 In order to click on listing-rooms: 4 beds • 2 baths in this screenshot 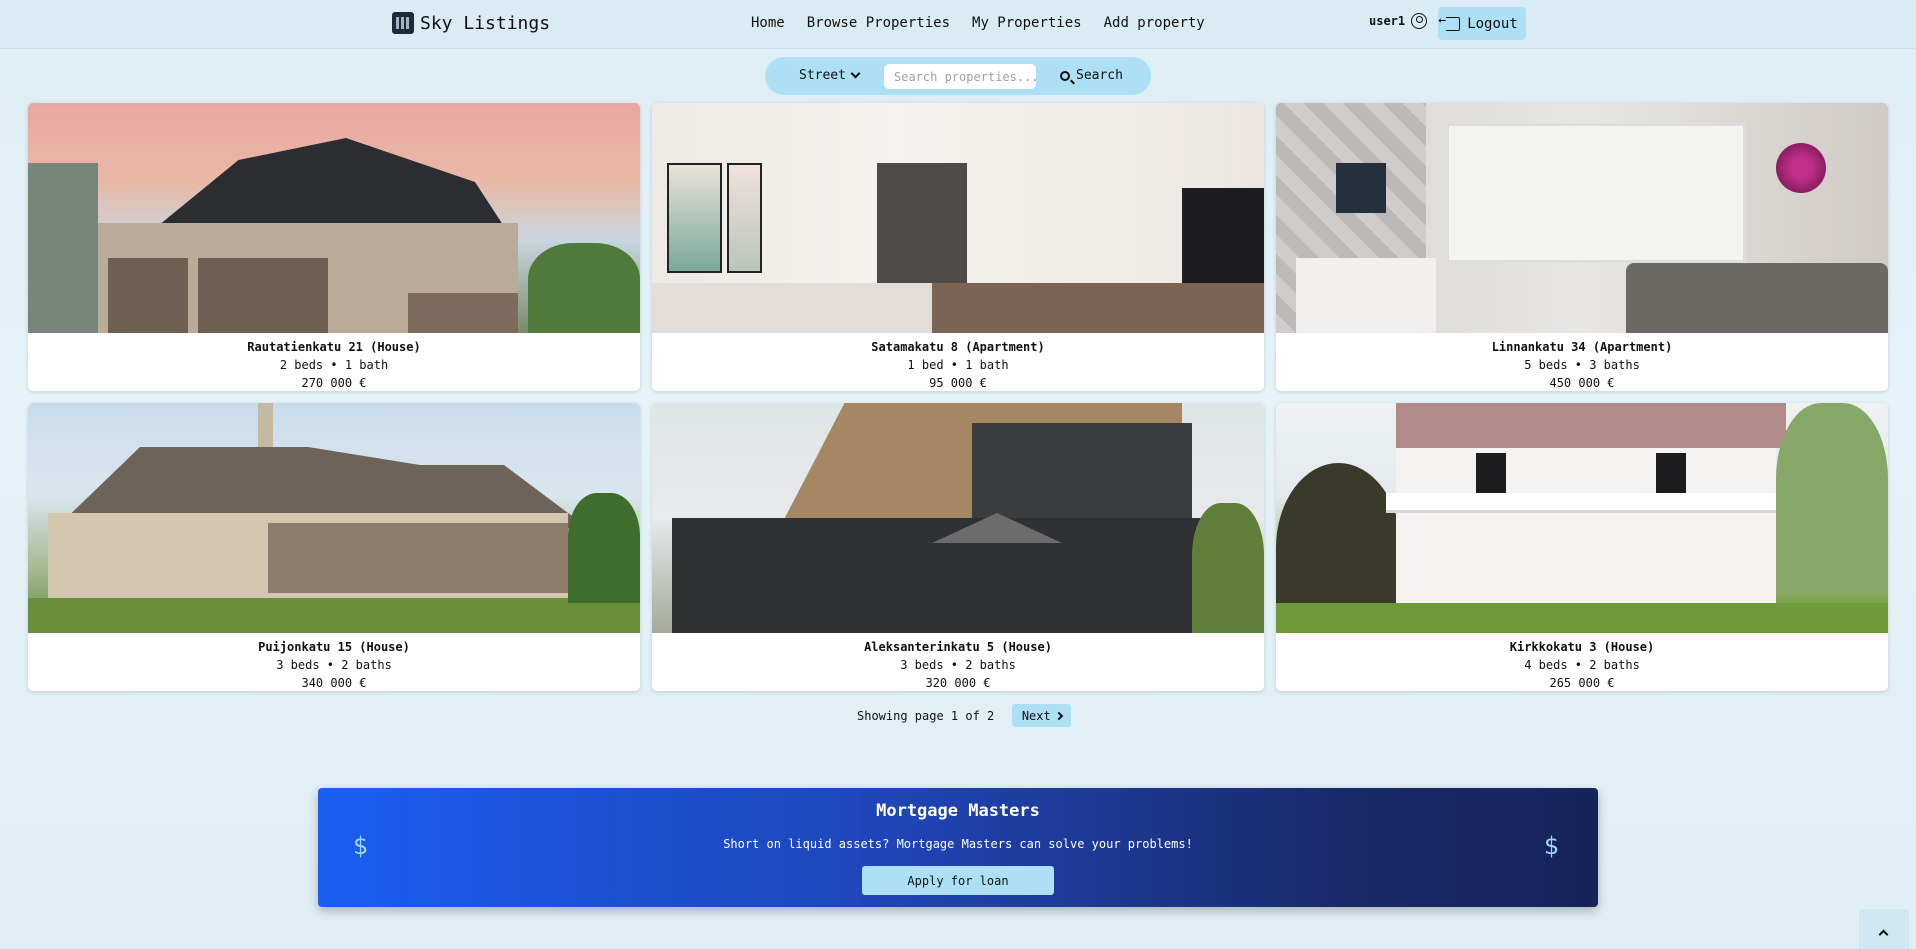, I will do `click(1582, 665)`.